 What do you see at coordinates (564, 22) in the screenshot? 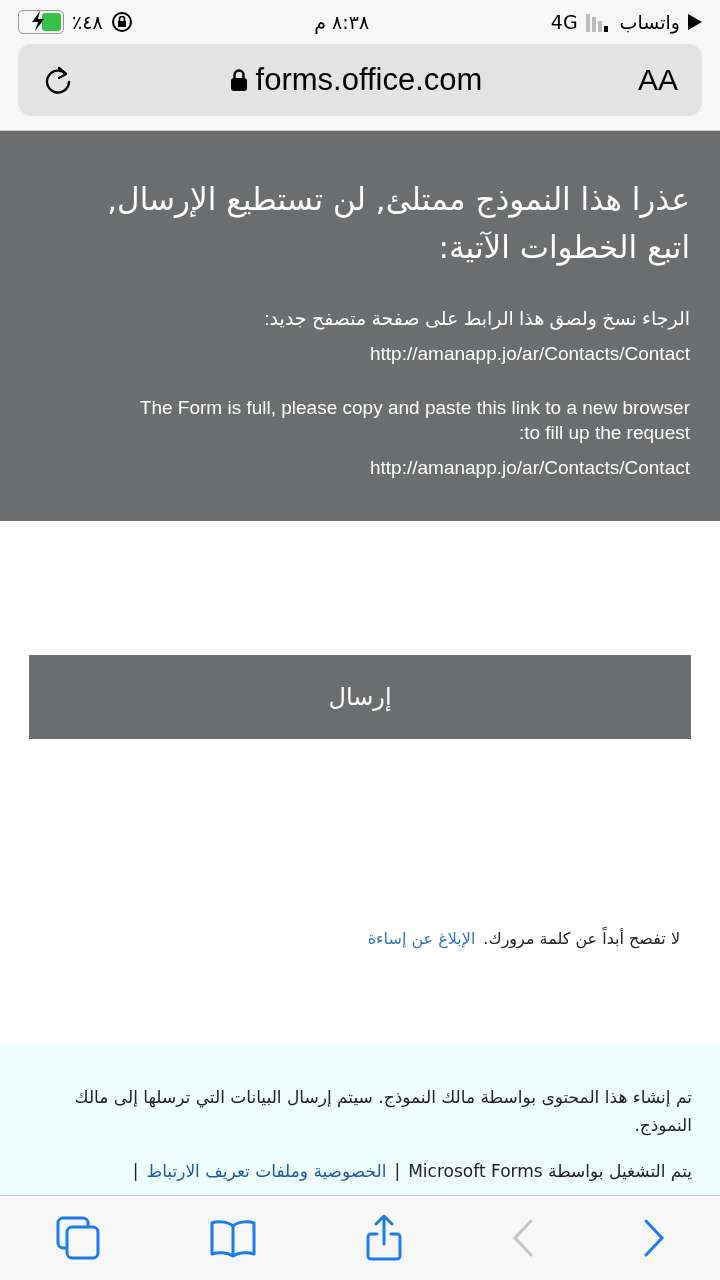
I see `network-type: 4G` at bounding box center [564, 22].